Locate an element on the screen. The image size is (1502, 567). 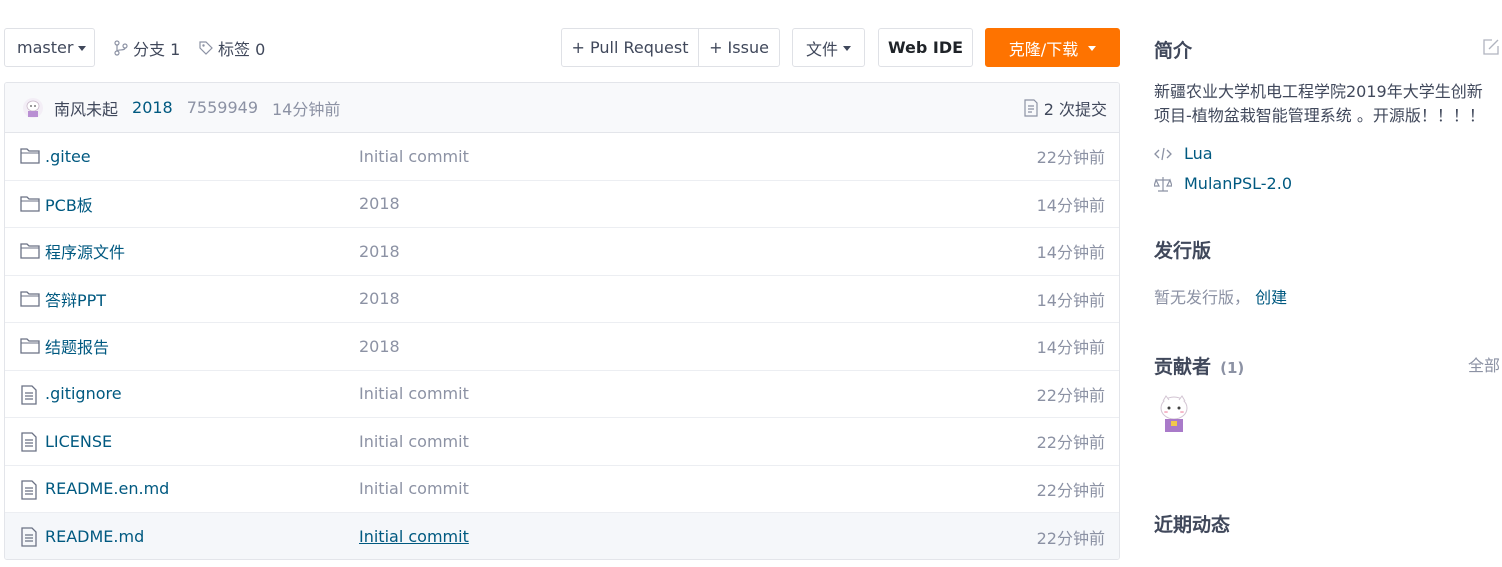
branches-link: 分支 1 is located at coordinates (146, 47).